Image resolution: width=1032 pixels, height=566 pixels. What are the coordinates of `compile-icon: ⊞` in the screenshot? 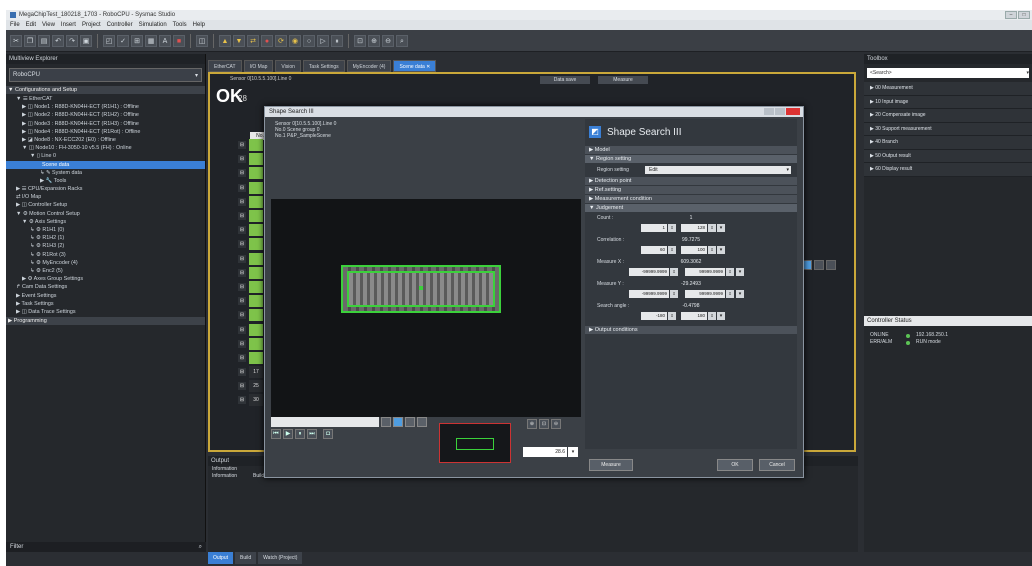 It's located at (137, 40).